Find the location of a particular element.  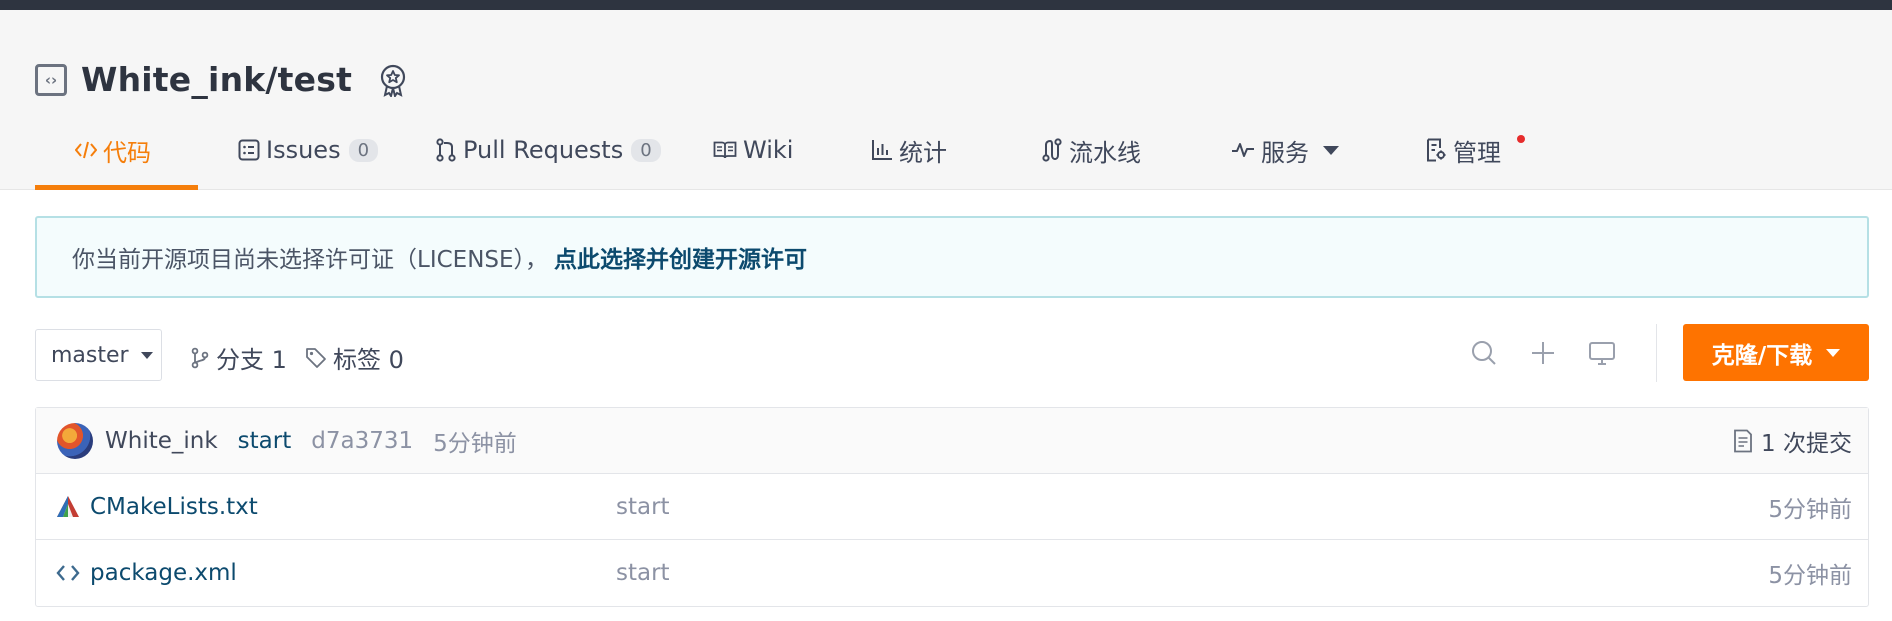

tab-code: 代码 is located at coordinates (116, 150).